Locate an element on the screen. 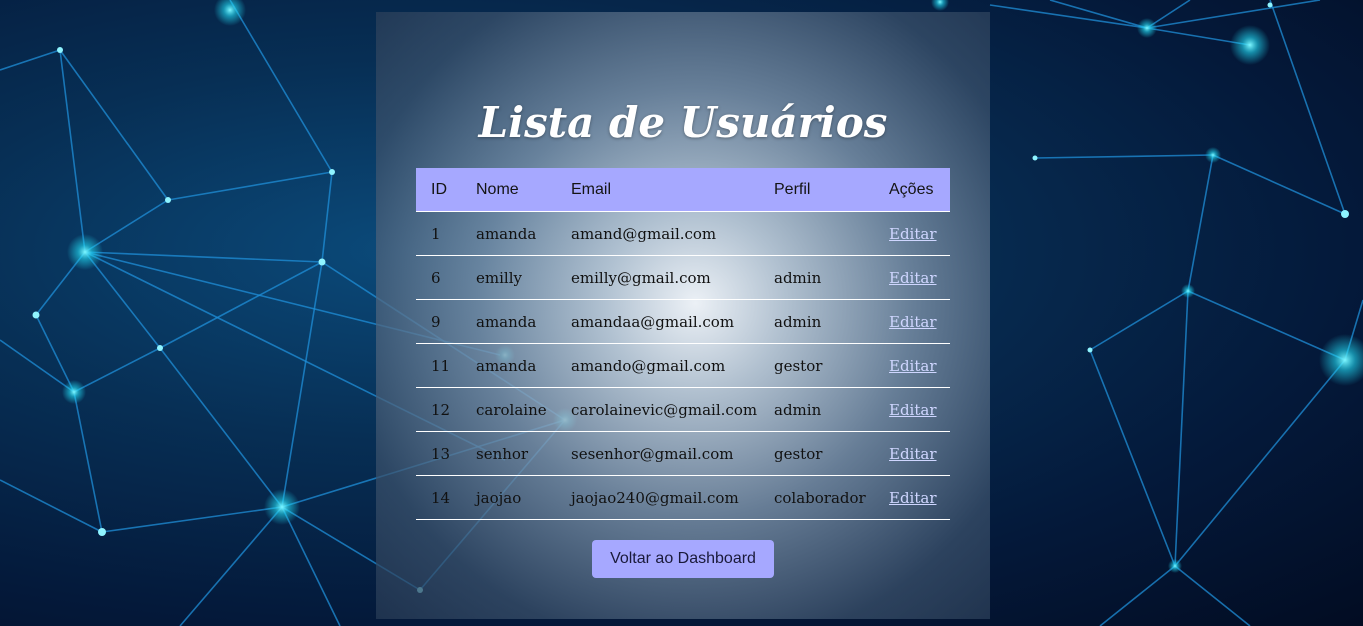 This screenshot has height=626, width=1363. cell-perfil is located at coordinates (816, 233).